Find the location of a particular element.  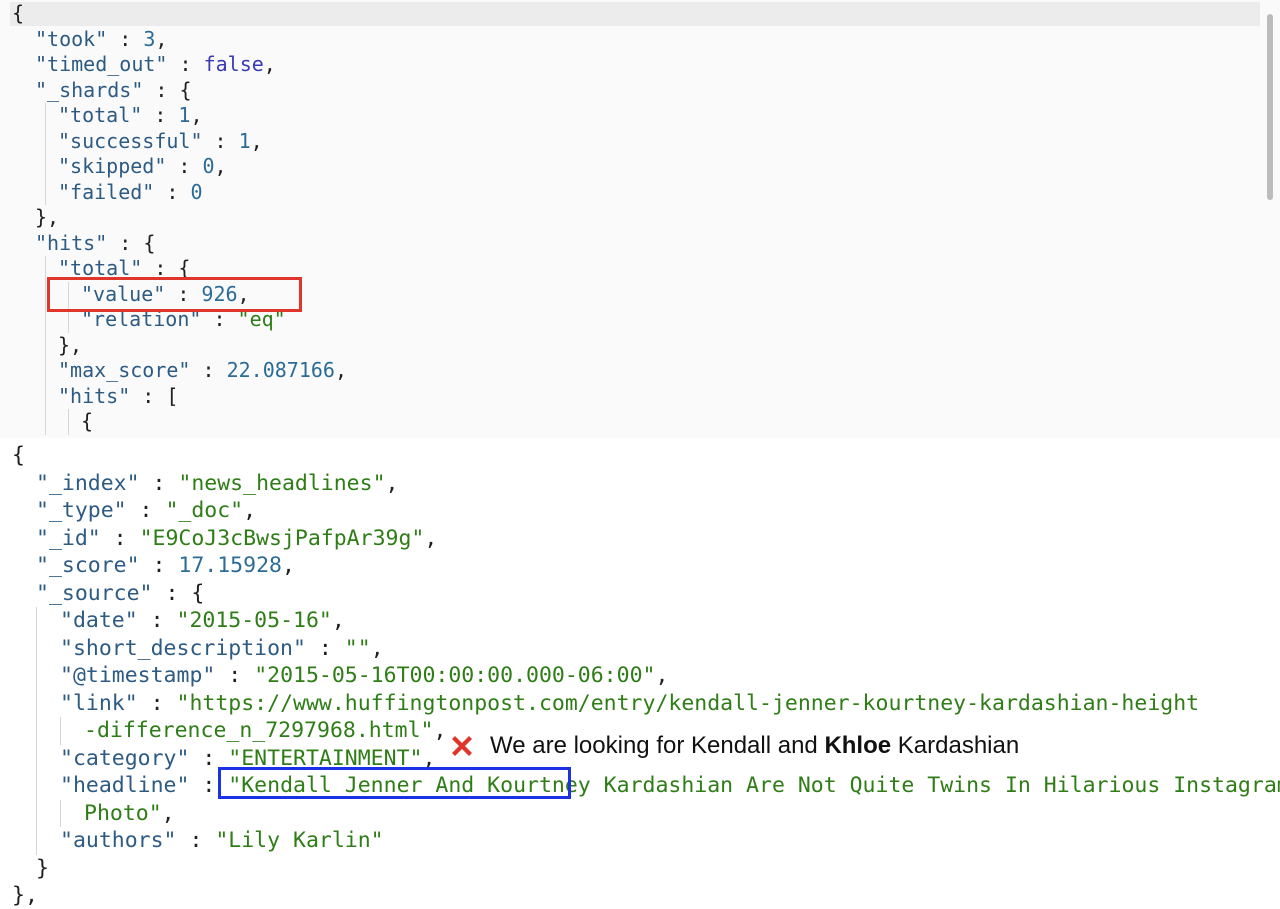

code-line: Photo", is located at coordinates (129, 814).